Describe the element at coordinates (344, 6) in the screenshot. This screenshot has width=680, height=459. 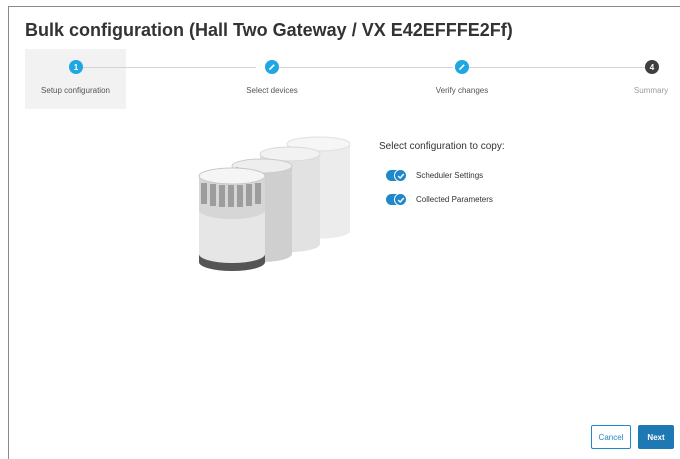
I see `window-frame-top` at that location.